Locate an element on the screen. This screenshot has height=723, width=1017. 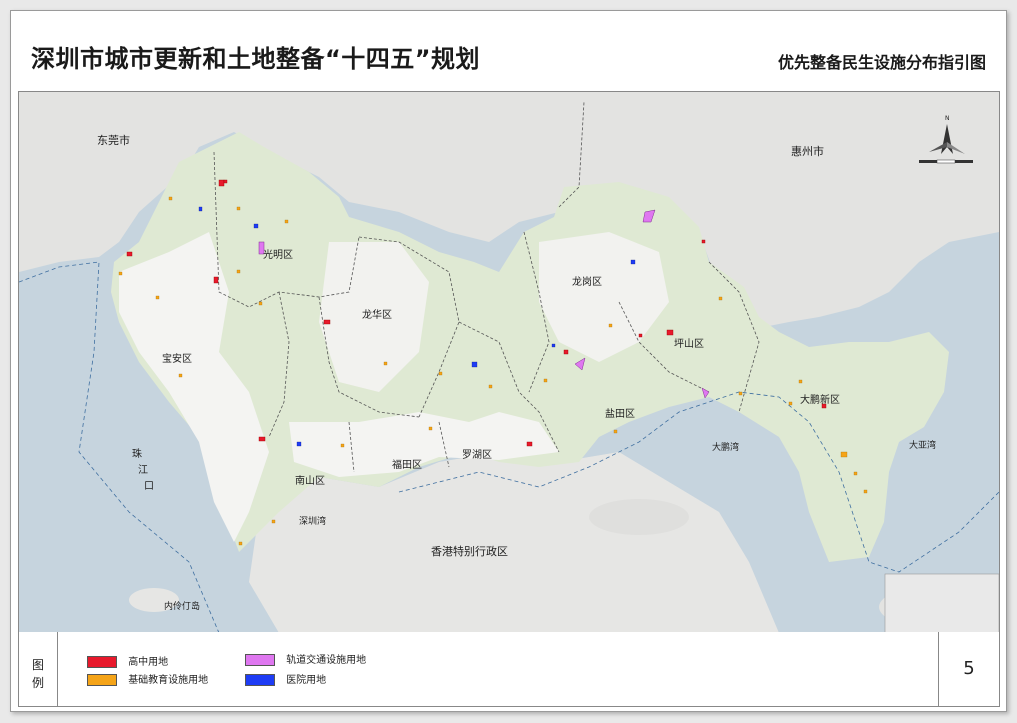
legend-item-rail-transit: 轨道交通设施用地 is located at coordinates (305, 661).